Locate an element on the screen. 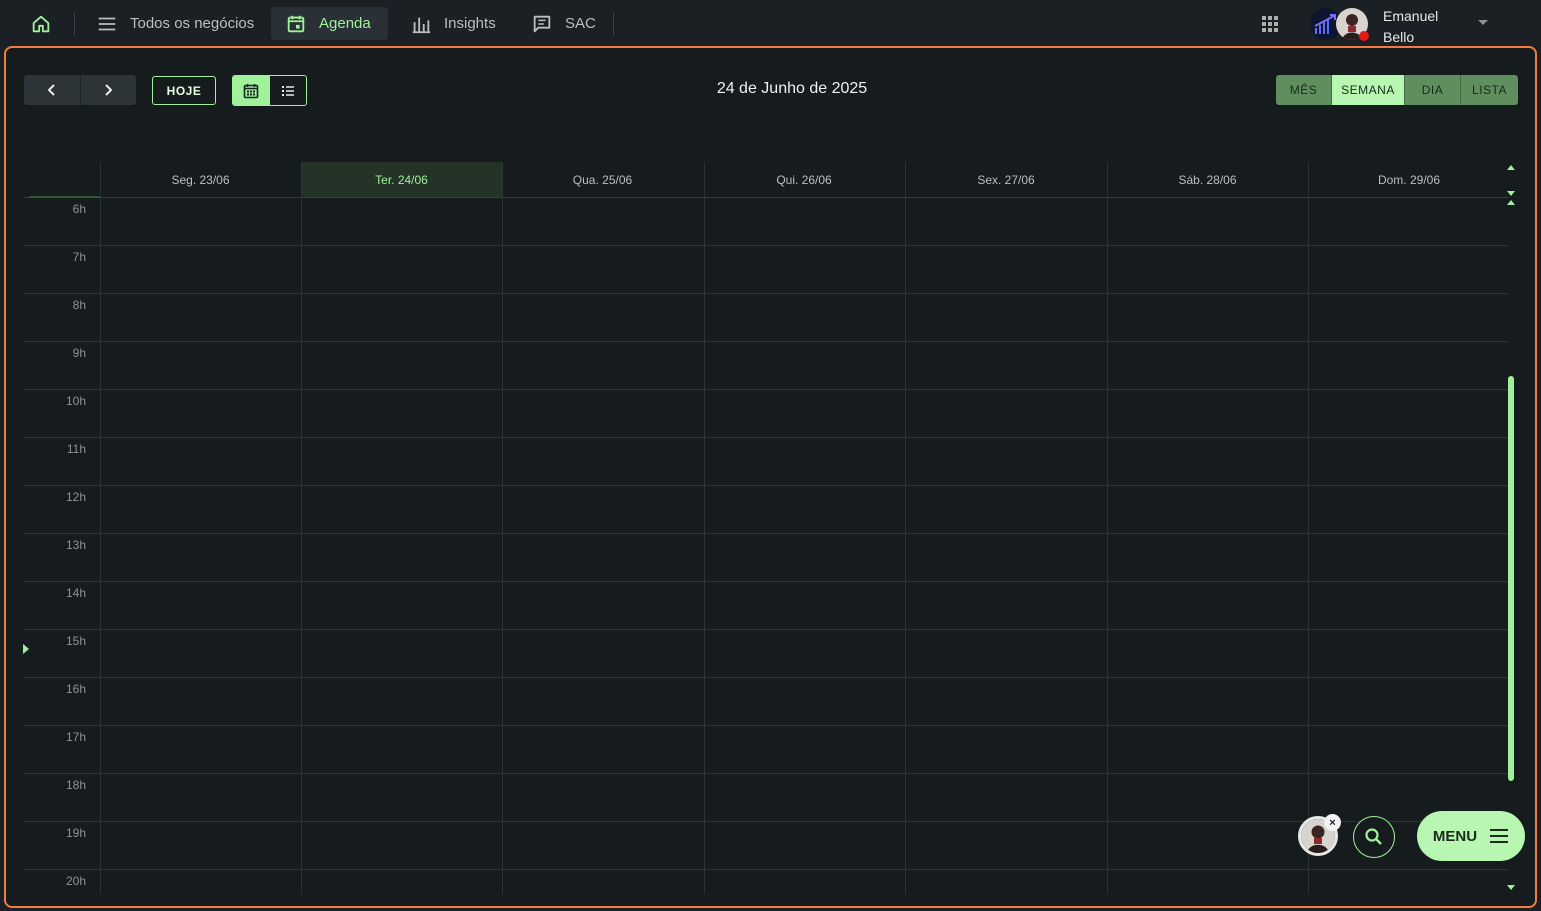 Image resolution: width=1541 pixels, height=911 pixels. search-button is located at coordinates (1374, 837).